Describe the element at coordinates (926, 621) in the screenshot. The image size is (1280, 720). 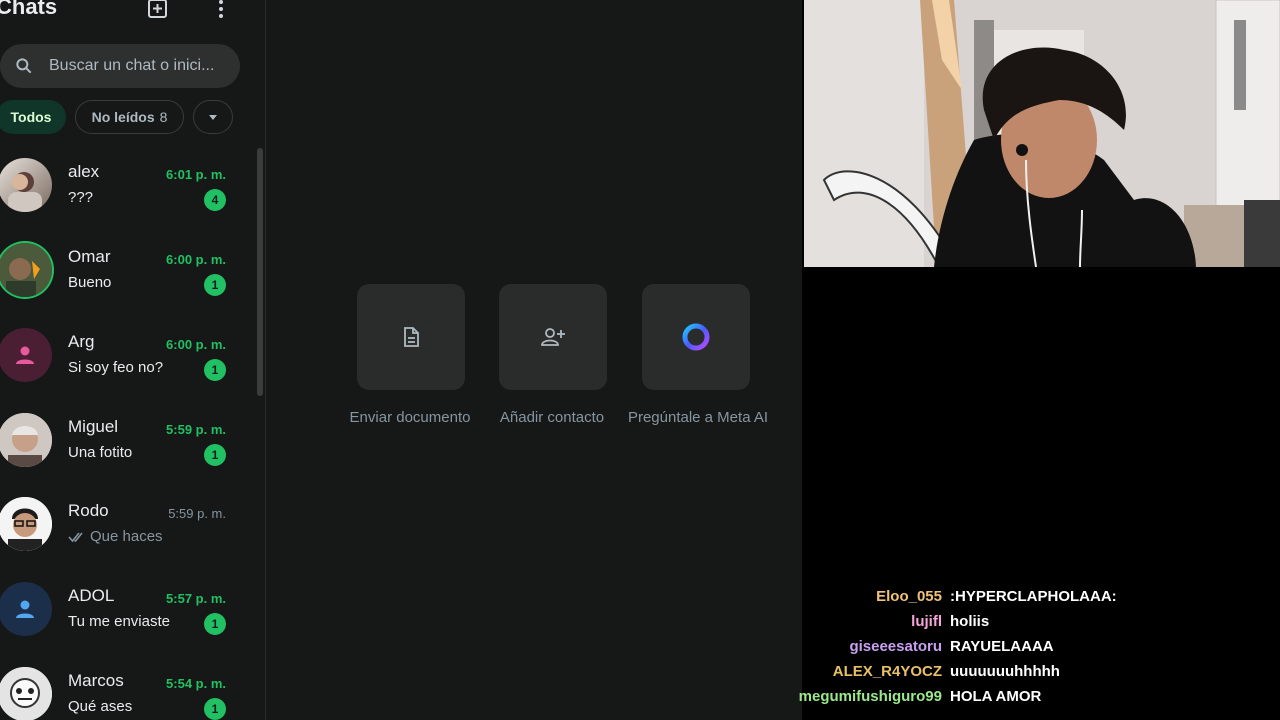
I see `stream-chat-user: lujifl` at that location.